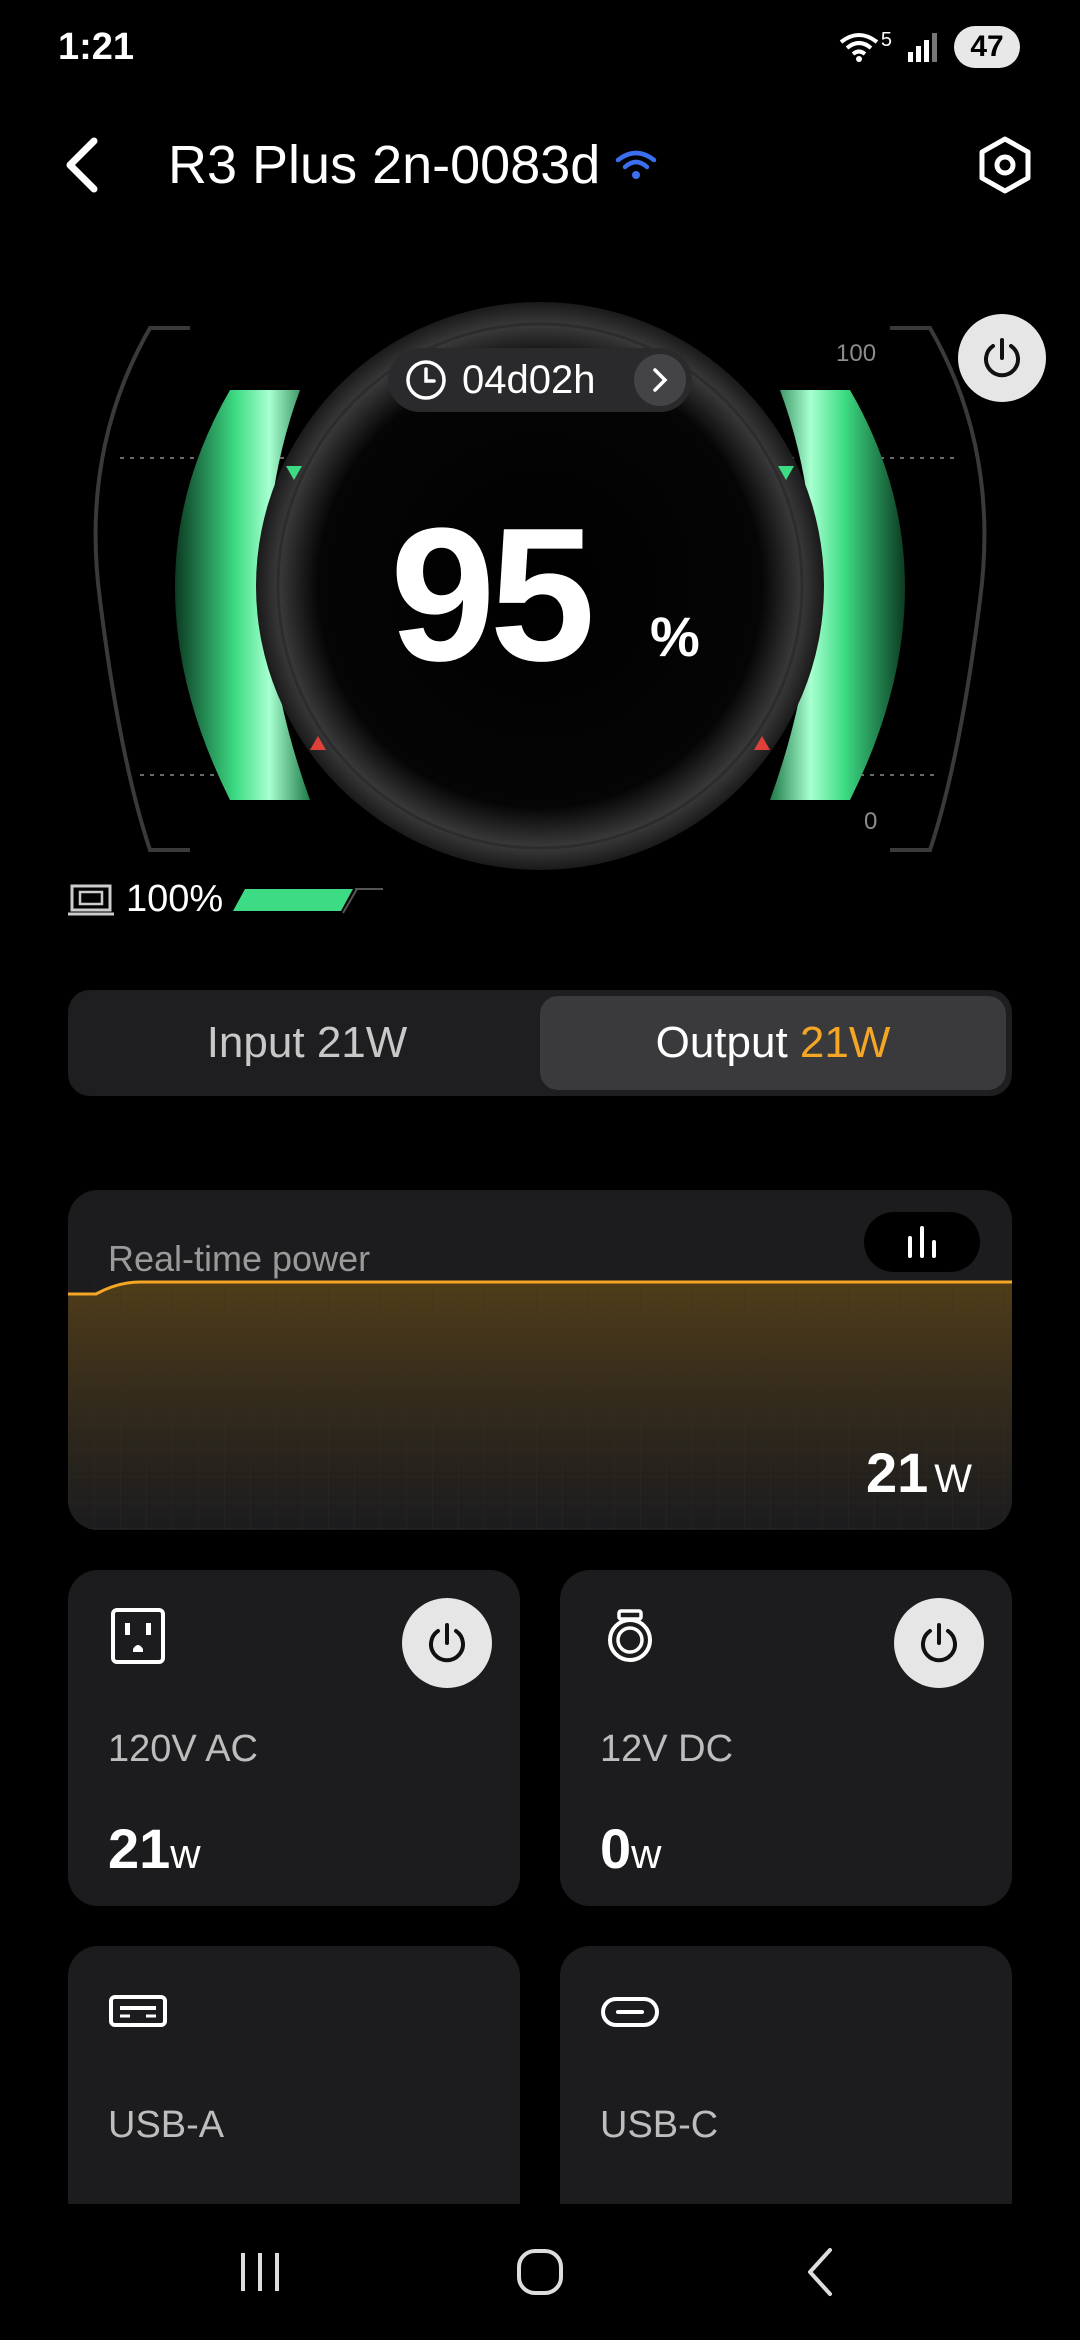 This screenshot has height=2340, width=1080. What do you see at coordinates (384, 165) in the screenshot?
I see `device-name: R3 Plus 2n-0083d` at bounding box center [384, 165].